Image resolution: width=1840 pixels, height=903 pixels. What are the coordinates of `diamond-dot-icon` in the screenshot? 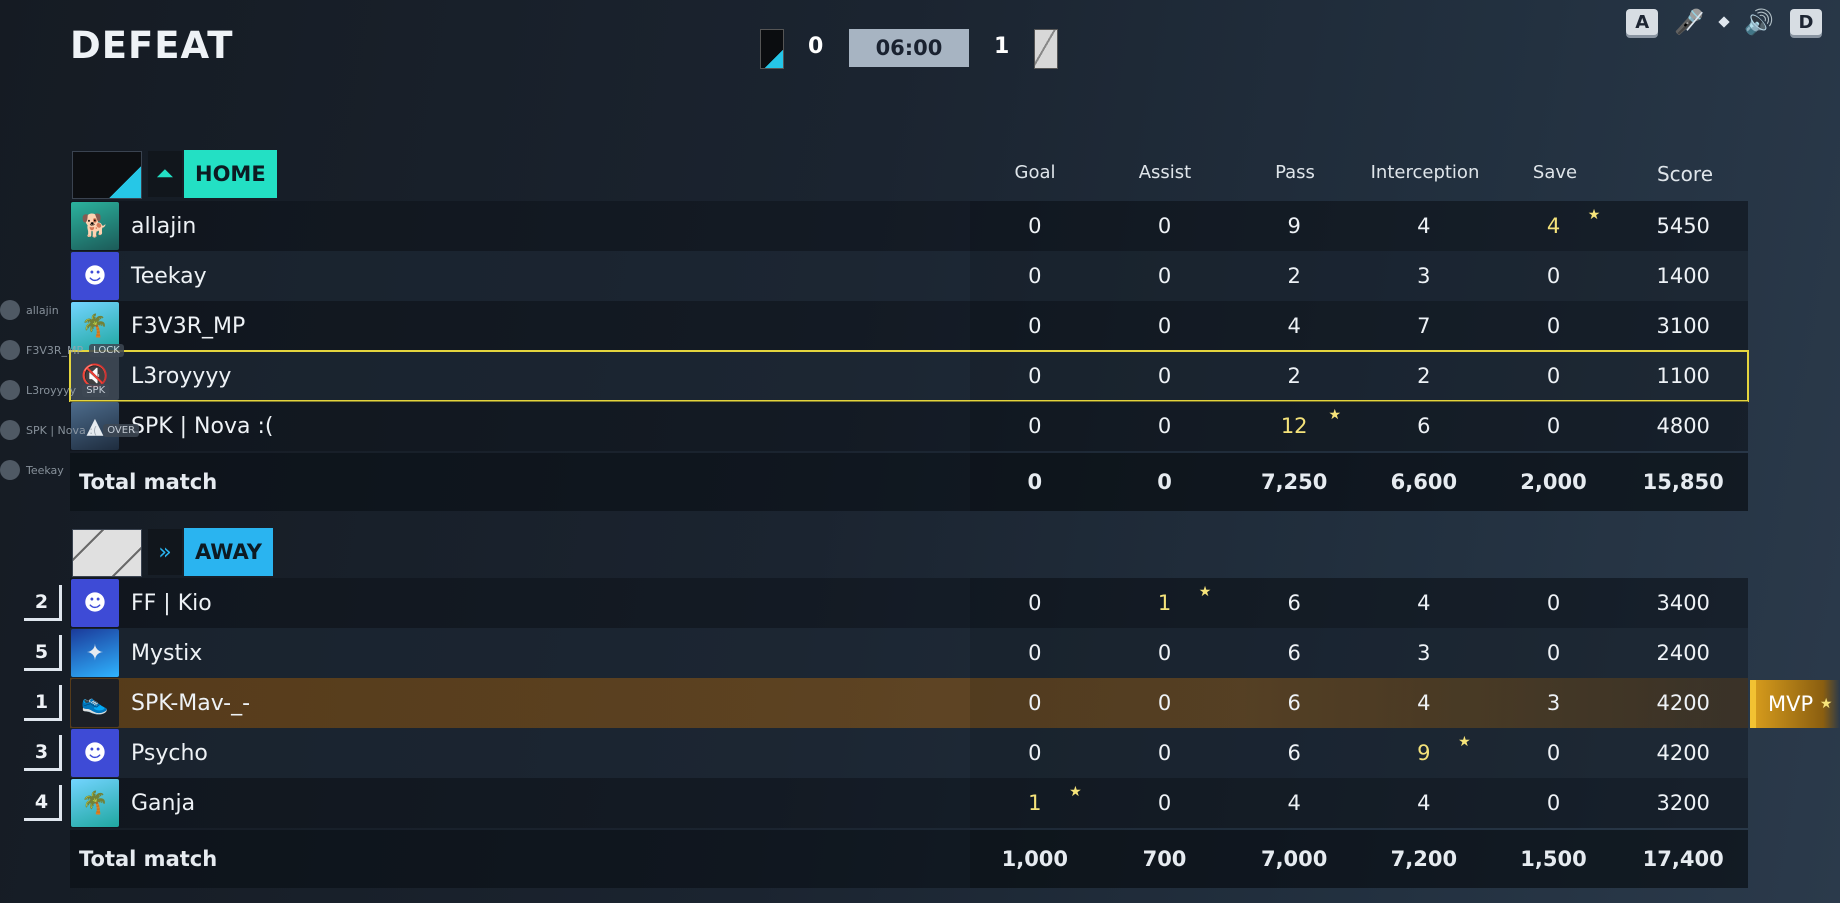 It's located at (1724, 22).